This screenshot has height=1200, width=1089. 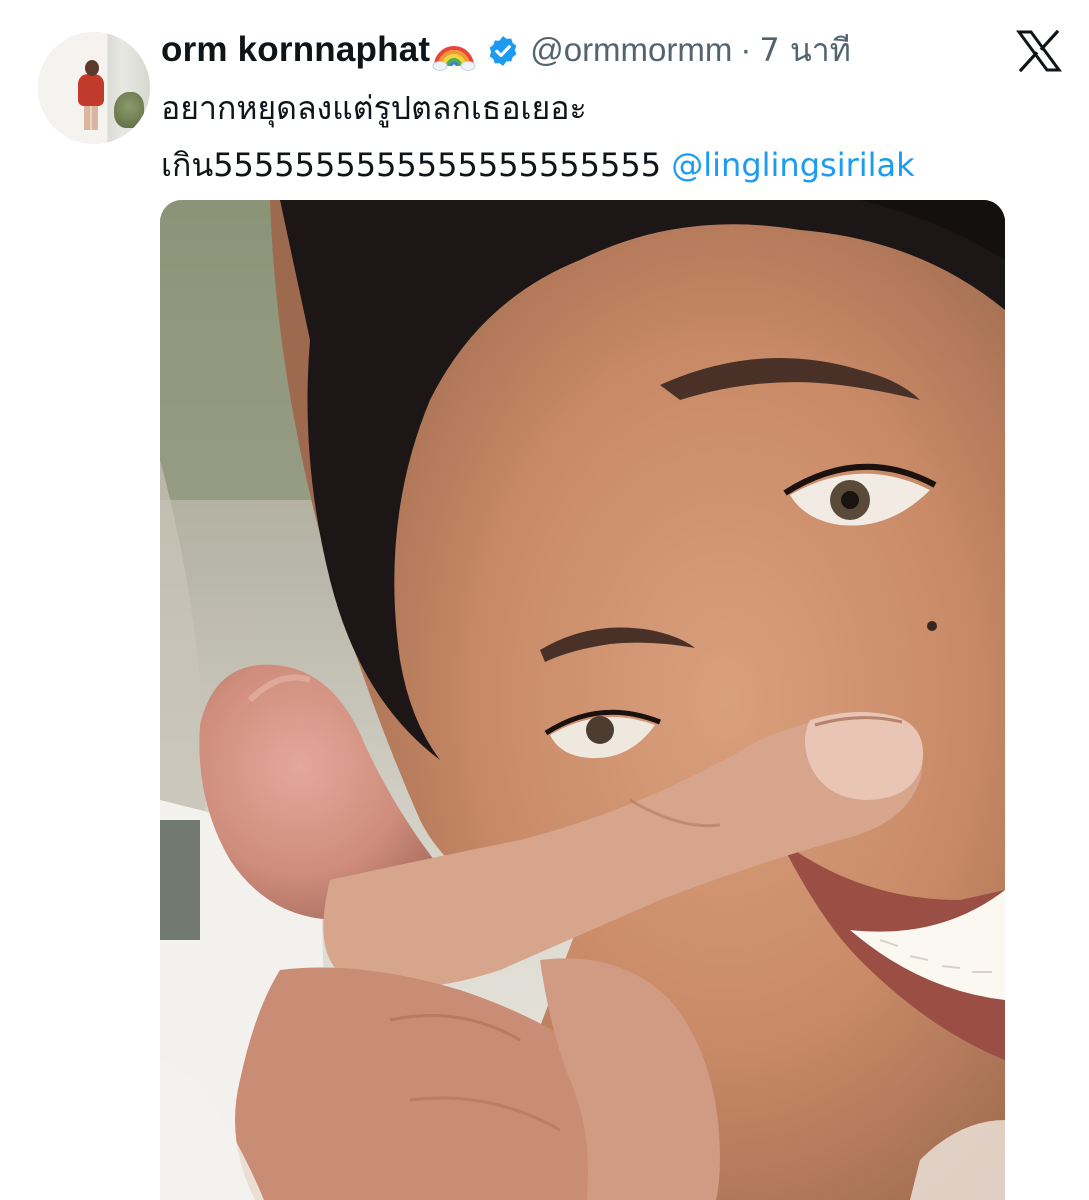 I want to click on avatar-person, so click(x=91, y=95).